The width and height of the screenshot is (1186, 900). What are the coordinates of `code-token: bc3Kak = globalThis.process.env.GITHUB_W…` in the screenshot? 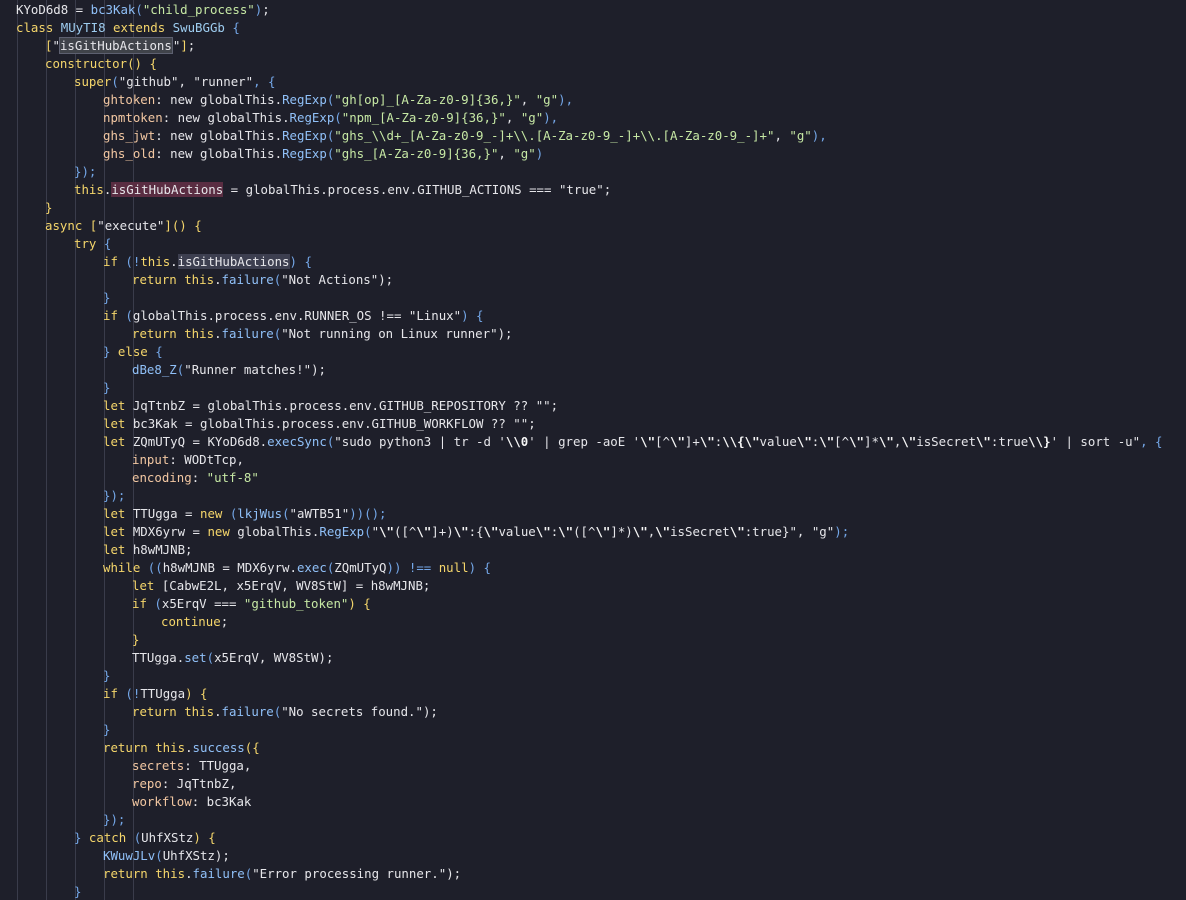 It's located at (323, 423).